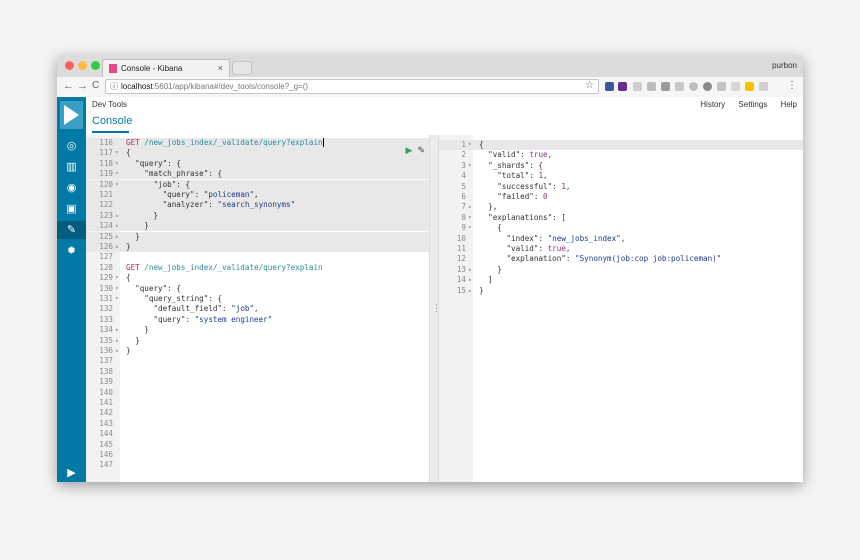  I want to click on editor-line: 145, so click(257, 445).